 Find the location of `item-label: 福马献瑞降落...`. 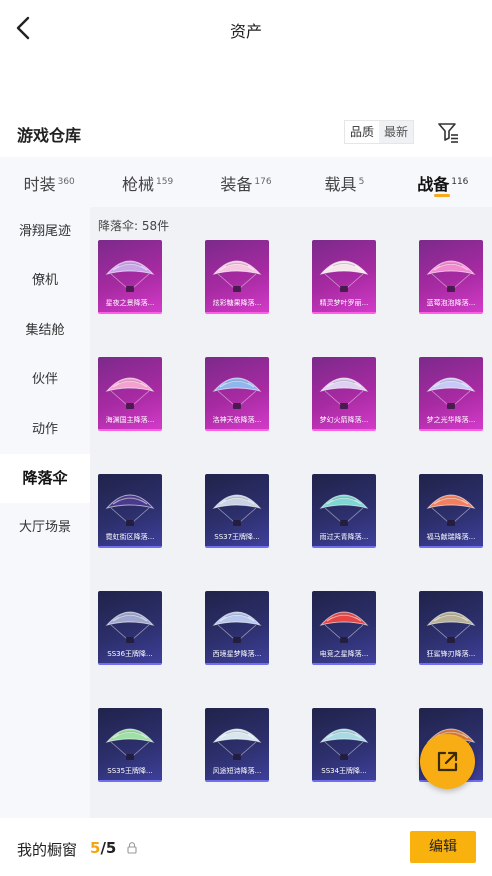

item-label: 福马献瑞降落... is located at coordinates (451, 537).